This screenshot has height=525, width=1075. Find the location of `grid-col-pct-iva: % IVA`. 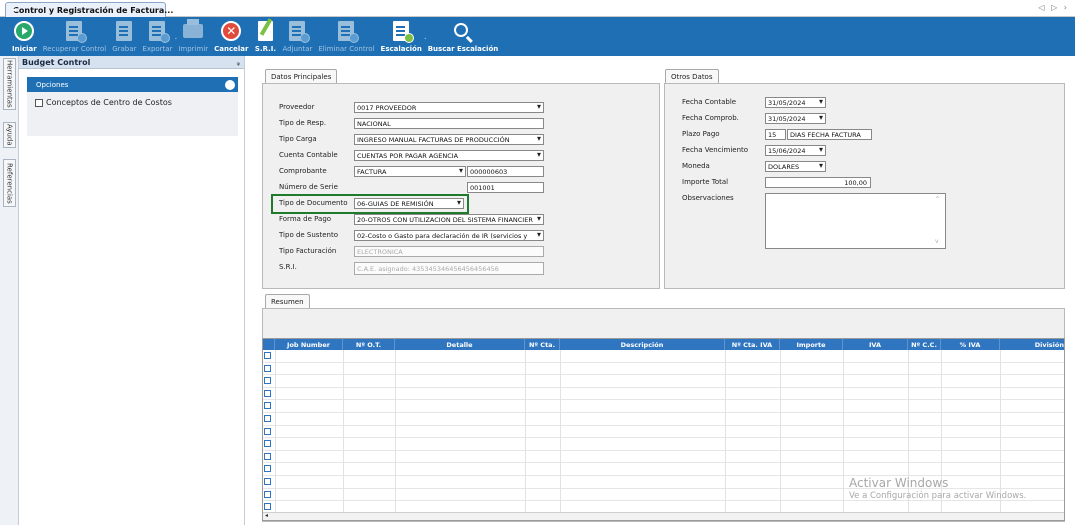

grid-col-pct-iva: % IVA is located at coordinates (970, 344).